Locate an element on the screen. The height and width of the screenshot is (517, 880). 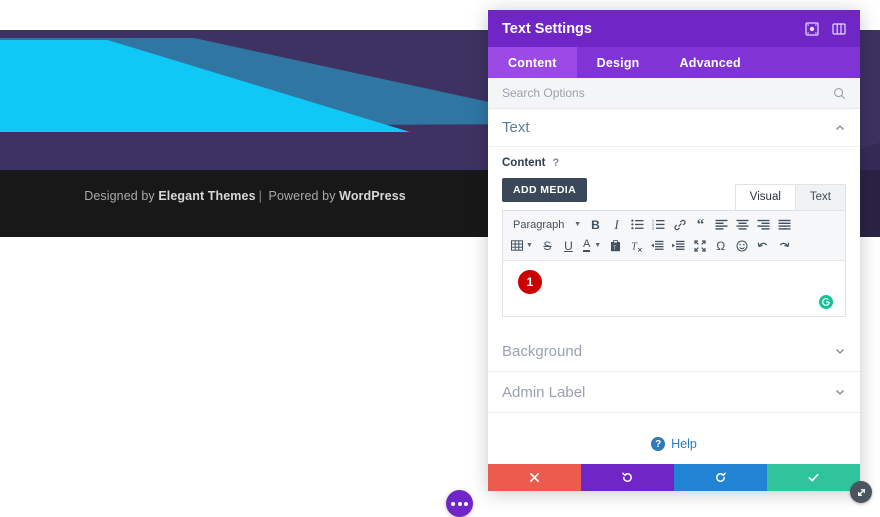
editor-toolbar: Paragraph ▼ B I 1 2 3 “ ▼ S U A ▼ T T Ω is located at coordinates (674, 236).